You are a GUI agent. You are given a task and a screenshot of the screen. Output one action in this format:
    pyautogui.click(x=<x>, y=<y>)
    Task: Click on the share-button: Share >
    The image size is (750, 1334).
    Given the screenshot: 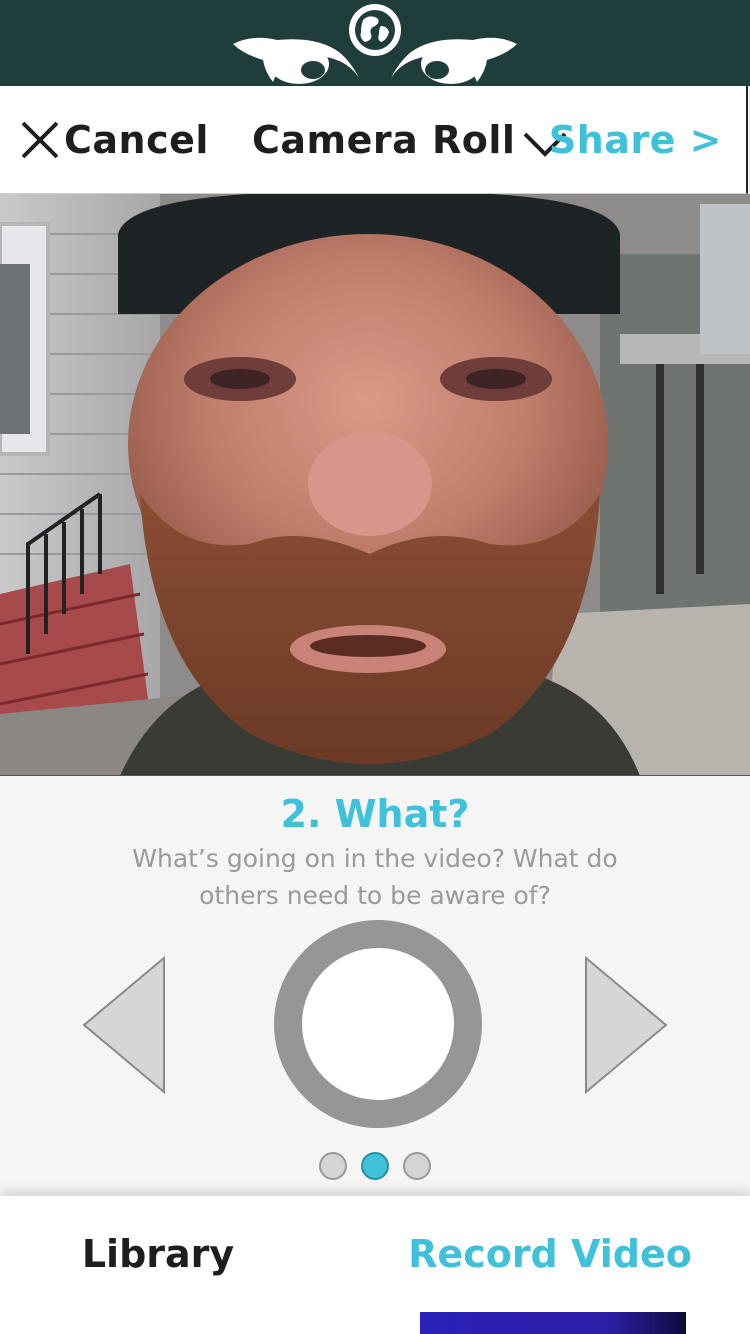 What is the action you would take?
    pyautogui.click(x=635, y=140)
    